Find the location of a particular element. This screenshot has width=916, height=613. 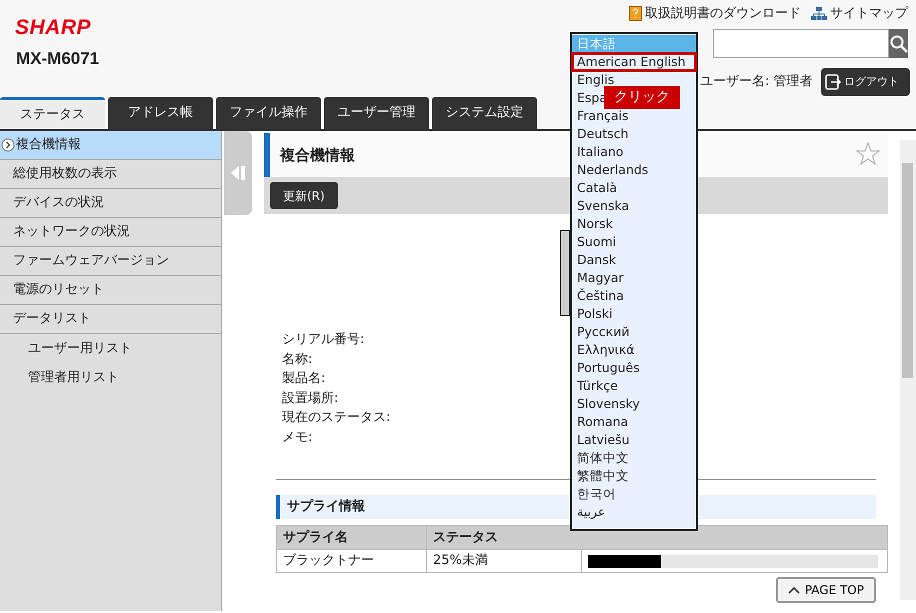

language-option: Suomi is located at coordinates (595, 242).